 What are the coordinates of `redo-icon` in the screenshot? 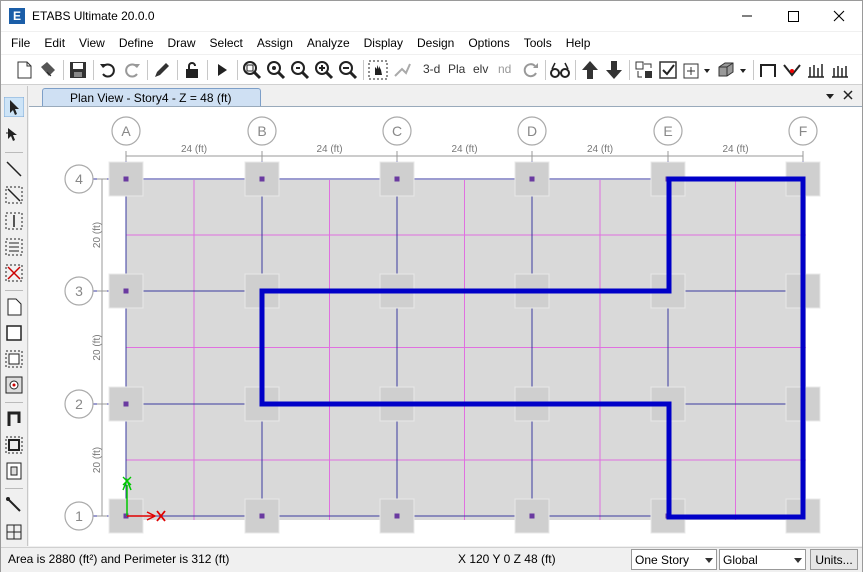 It's located at (132, 70).